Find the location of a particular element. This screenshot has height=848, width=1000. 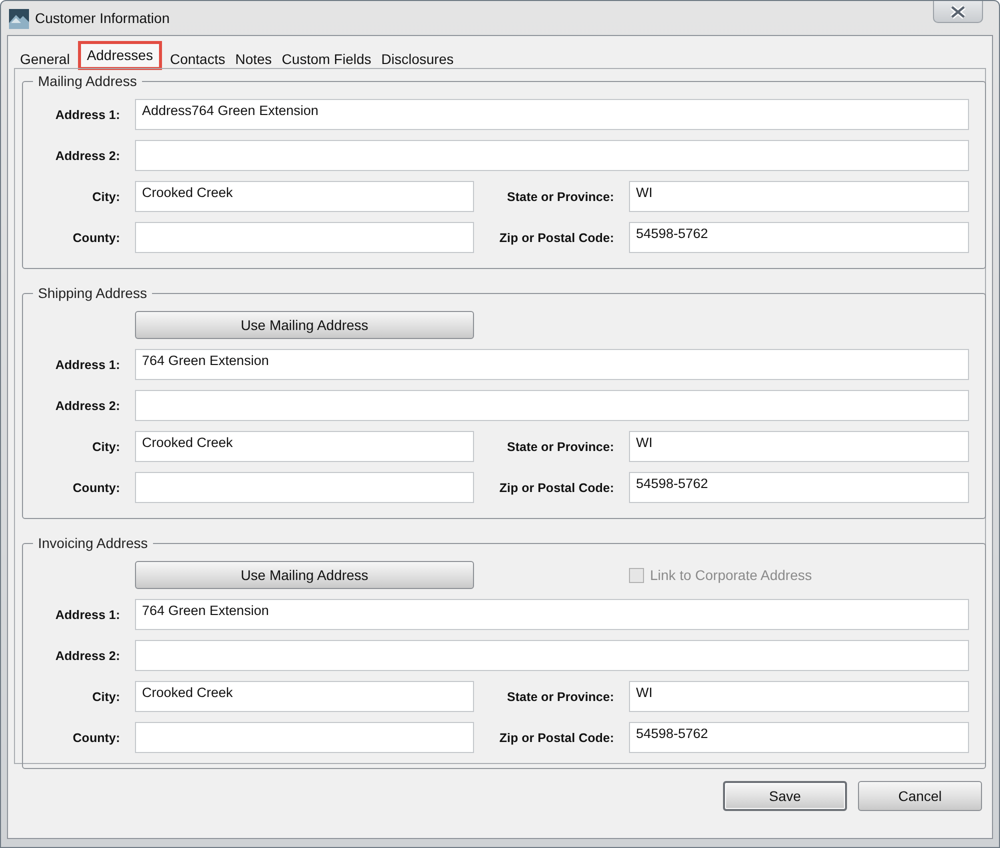

close-icon is located at coordinates (958, 11).